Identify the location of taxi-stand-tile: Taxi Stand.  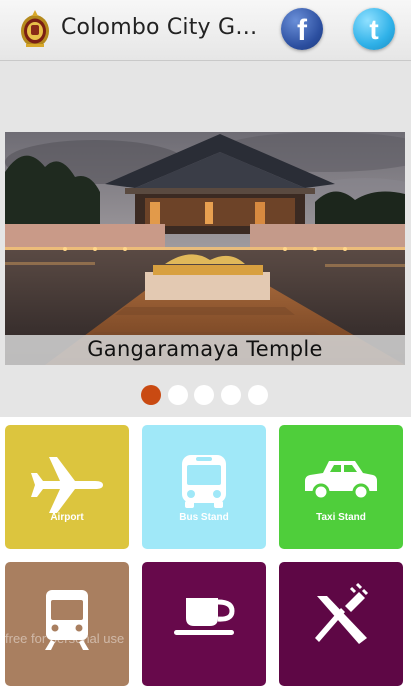
(341, 487).